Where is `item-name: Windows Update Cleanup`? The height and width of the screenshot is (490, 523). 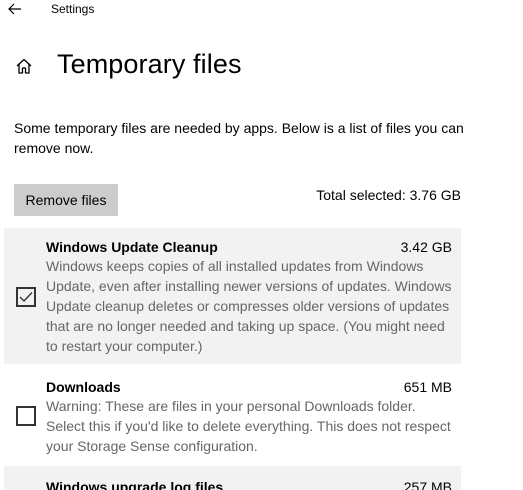
item-name: Windows Update Cleanup is located at coordinates (132, 247).